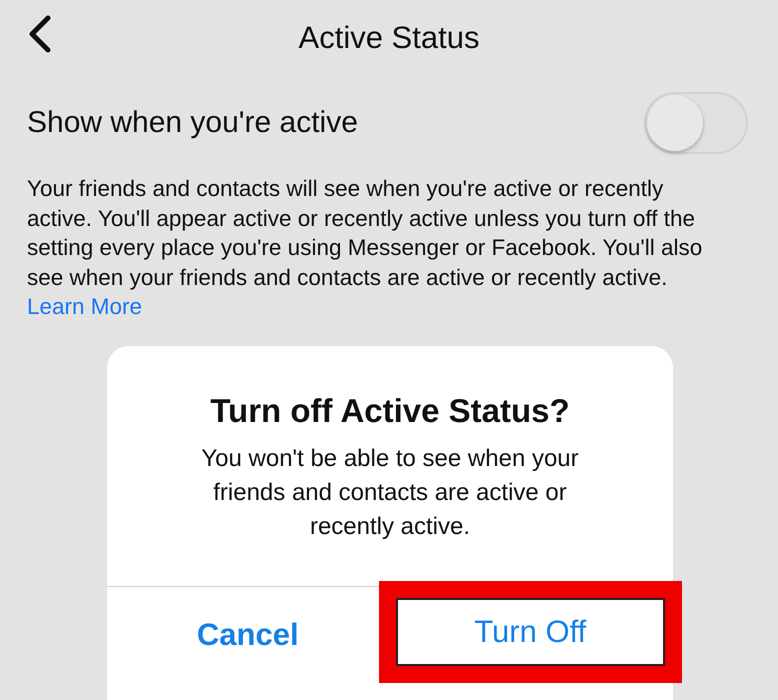 The height and width of the screenshot is (700, 778). I want to click on dialog-message: You won't be able to see when your friends and contacts are active or recently active., so click(390, 493).